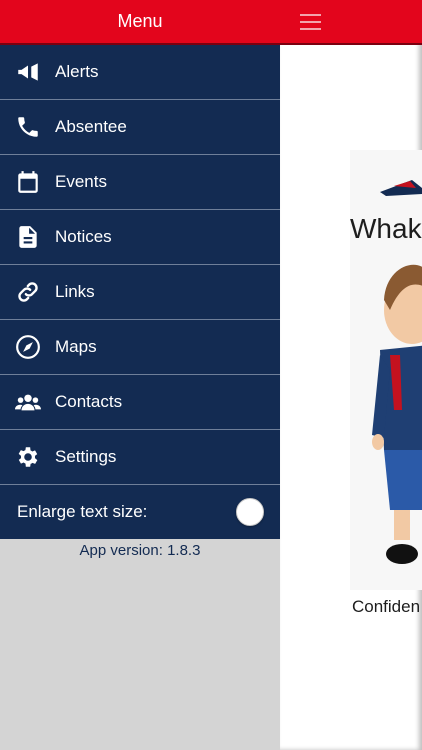  I want to click on menu-item-label: Links, so click(75, 291).